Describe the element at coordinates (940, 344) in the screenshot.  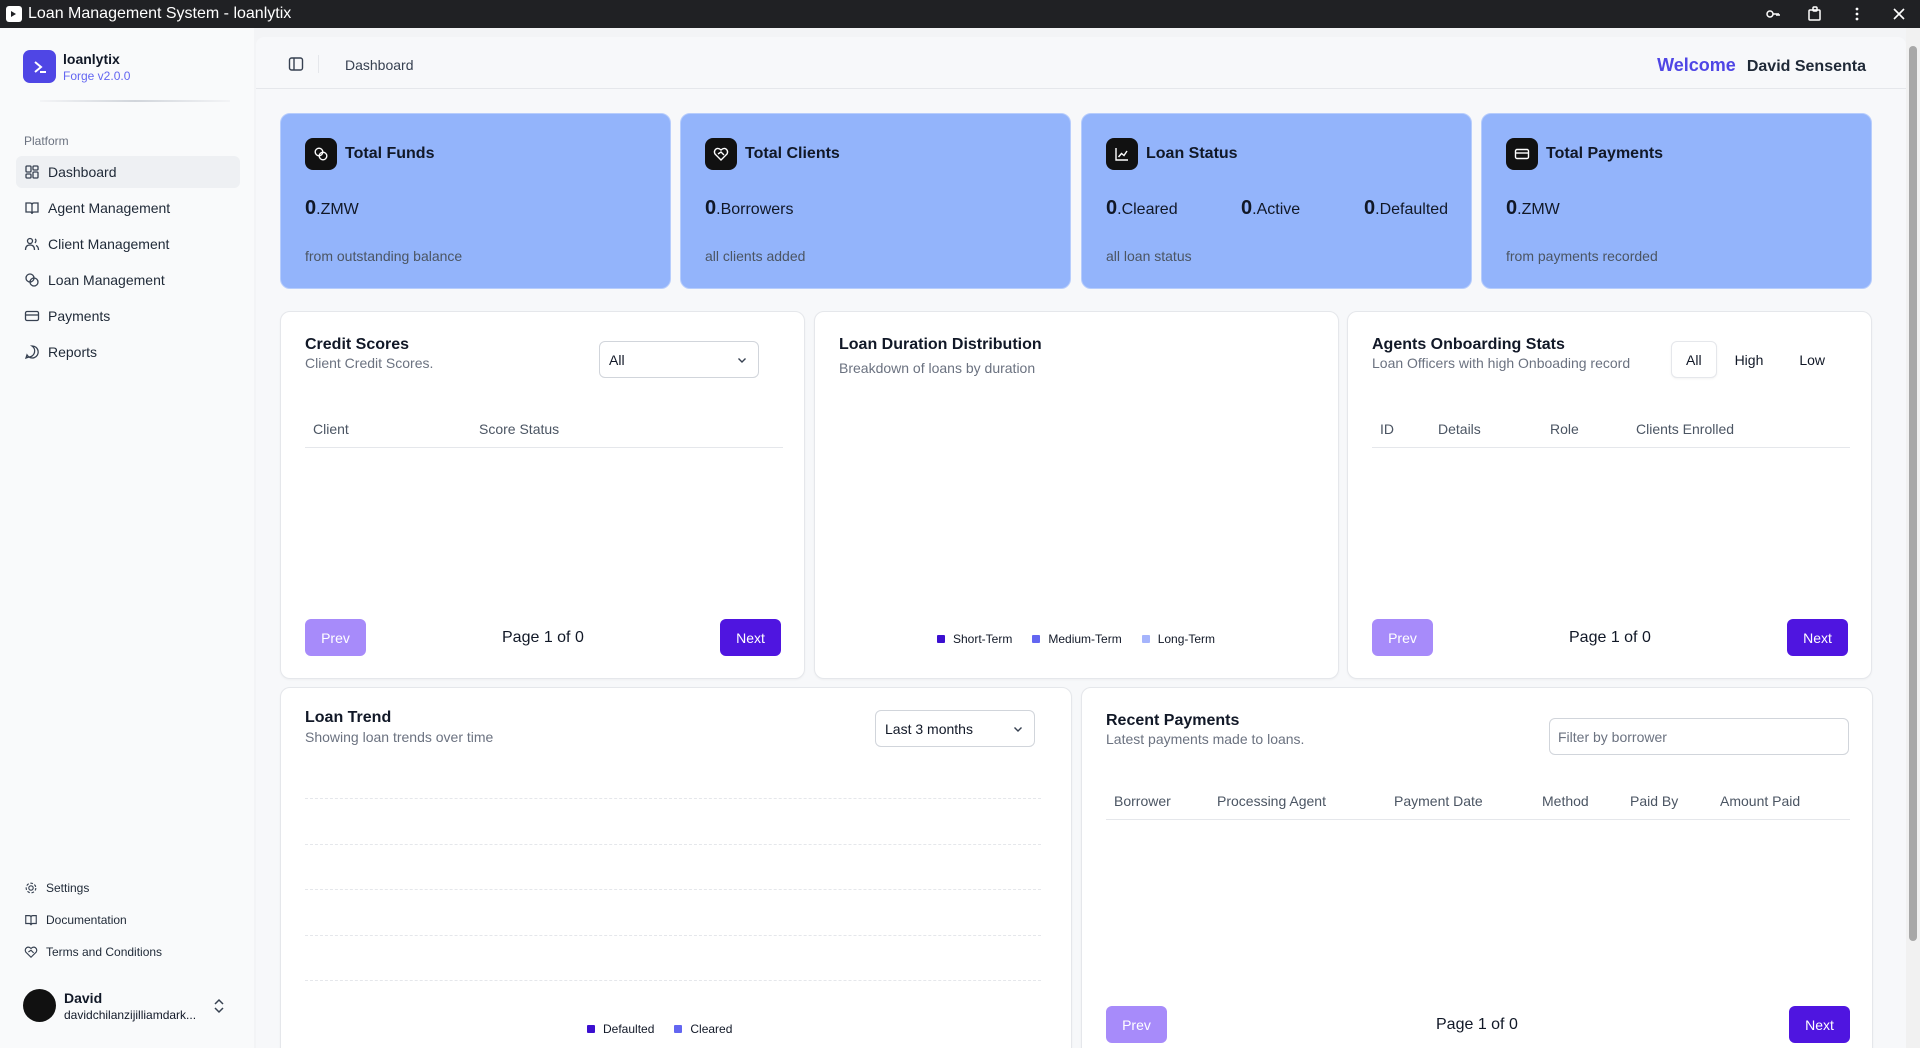
I see `card-title: Loan Duration Distribution` at that location.